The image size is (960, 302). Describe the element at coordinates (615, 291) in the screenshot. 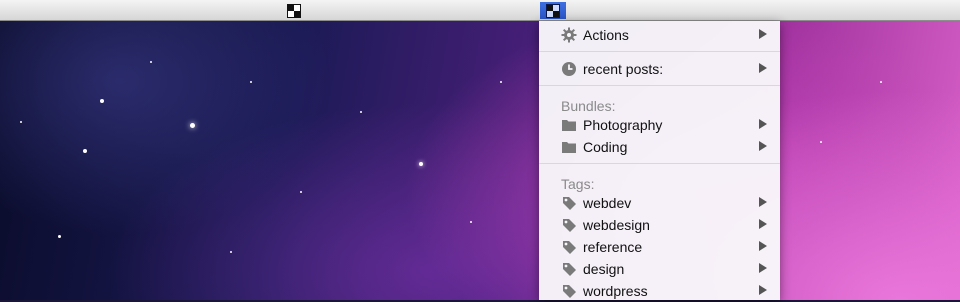

I see `menu-item-label: wordpress` at that location.